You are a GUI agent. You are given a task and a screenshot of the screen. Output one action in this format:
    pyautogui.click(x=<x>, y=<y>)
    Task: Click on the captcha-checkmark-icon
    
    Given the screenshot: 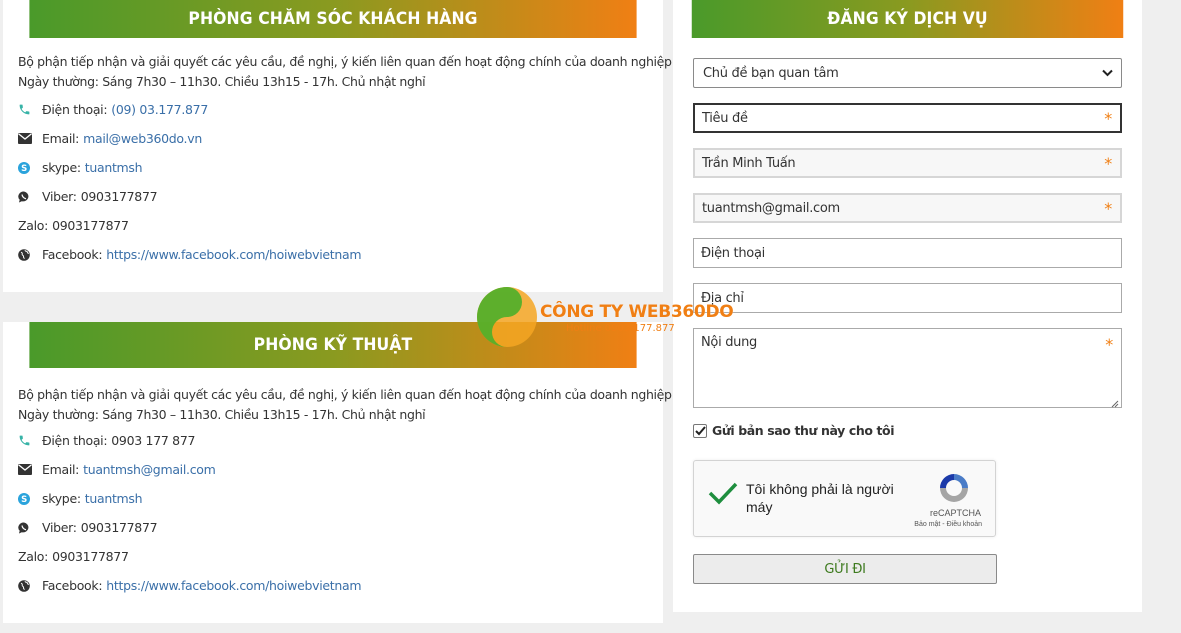 What is the action you would take?
    pyautogui.click(x=723, y=495)
    